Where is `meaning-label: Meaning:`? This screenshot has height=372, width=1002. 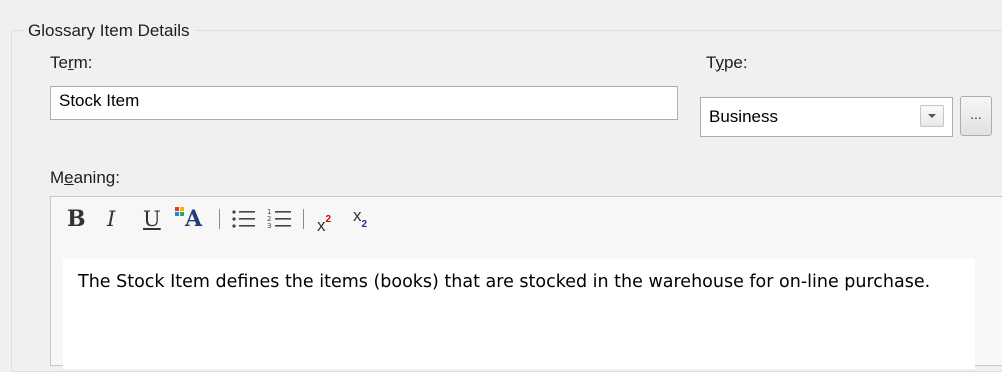 meaning-label: Meaning: is located at coordinates (85, 178).